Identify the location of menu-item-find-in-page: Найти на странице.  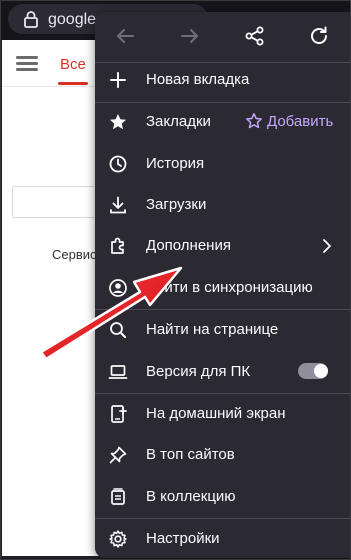
(223, 330).